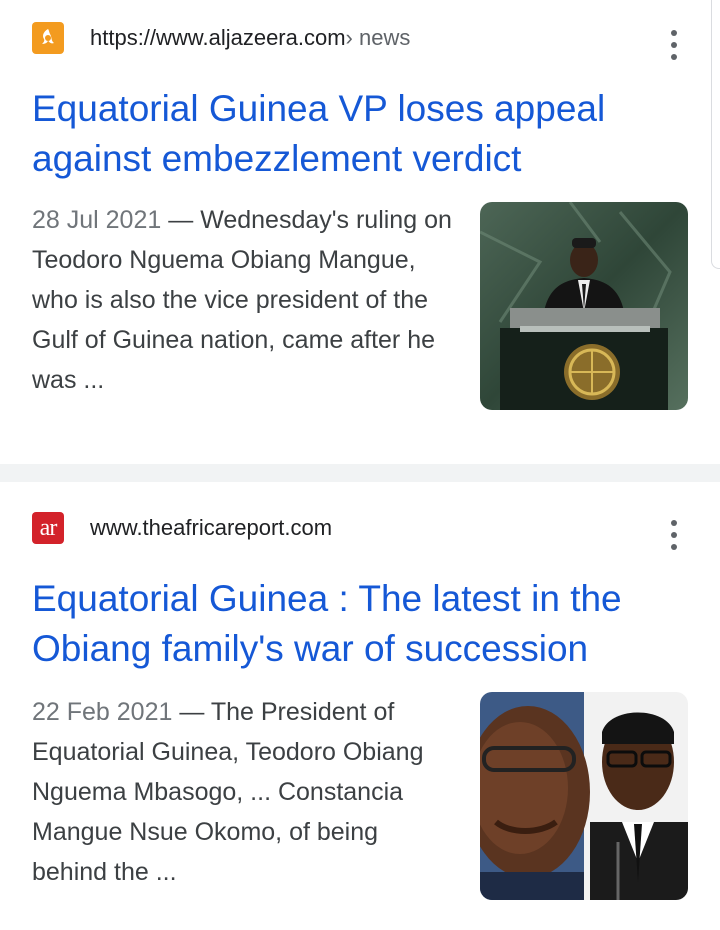 The height and width of the screenshot is (930, 720). Describe the element at coordinates (378, 37) in the screenshot. I see `result-breadcrumb: › news` at that location.